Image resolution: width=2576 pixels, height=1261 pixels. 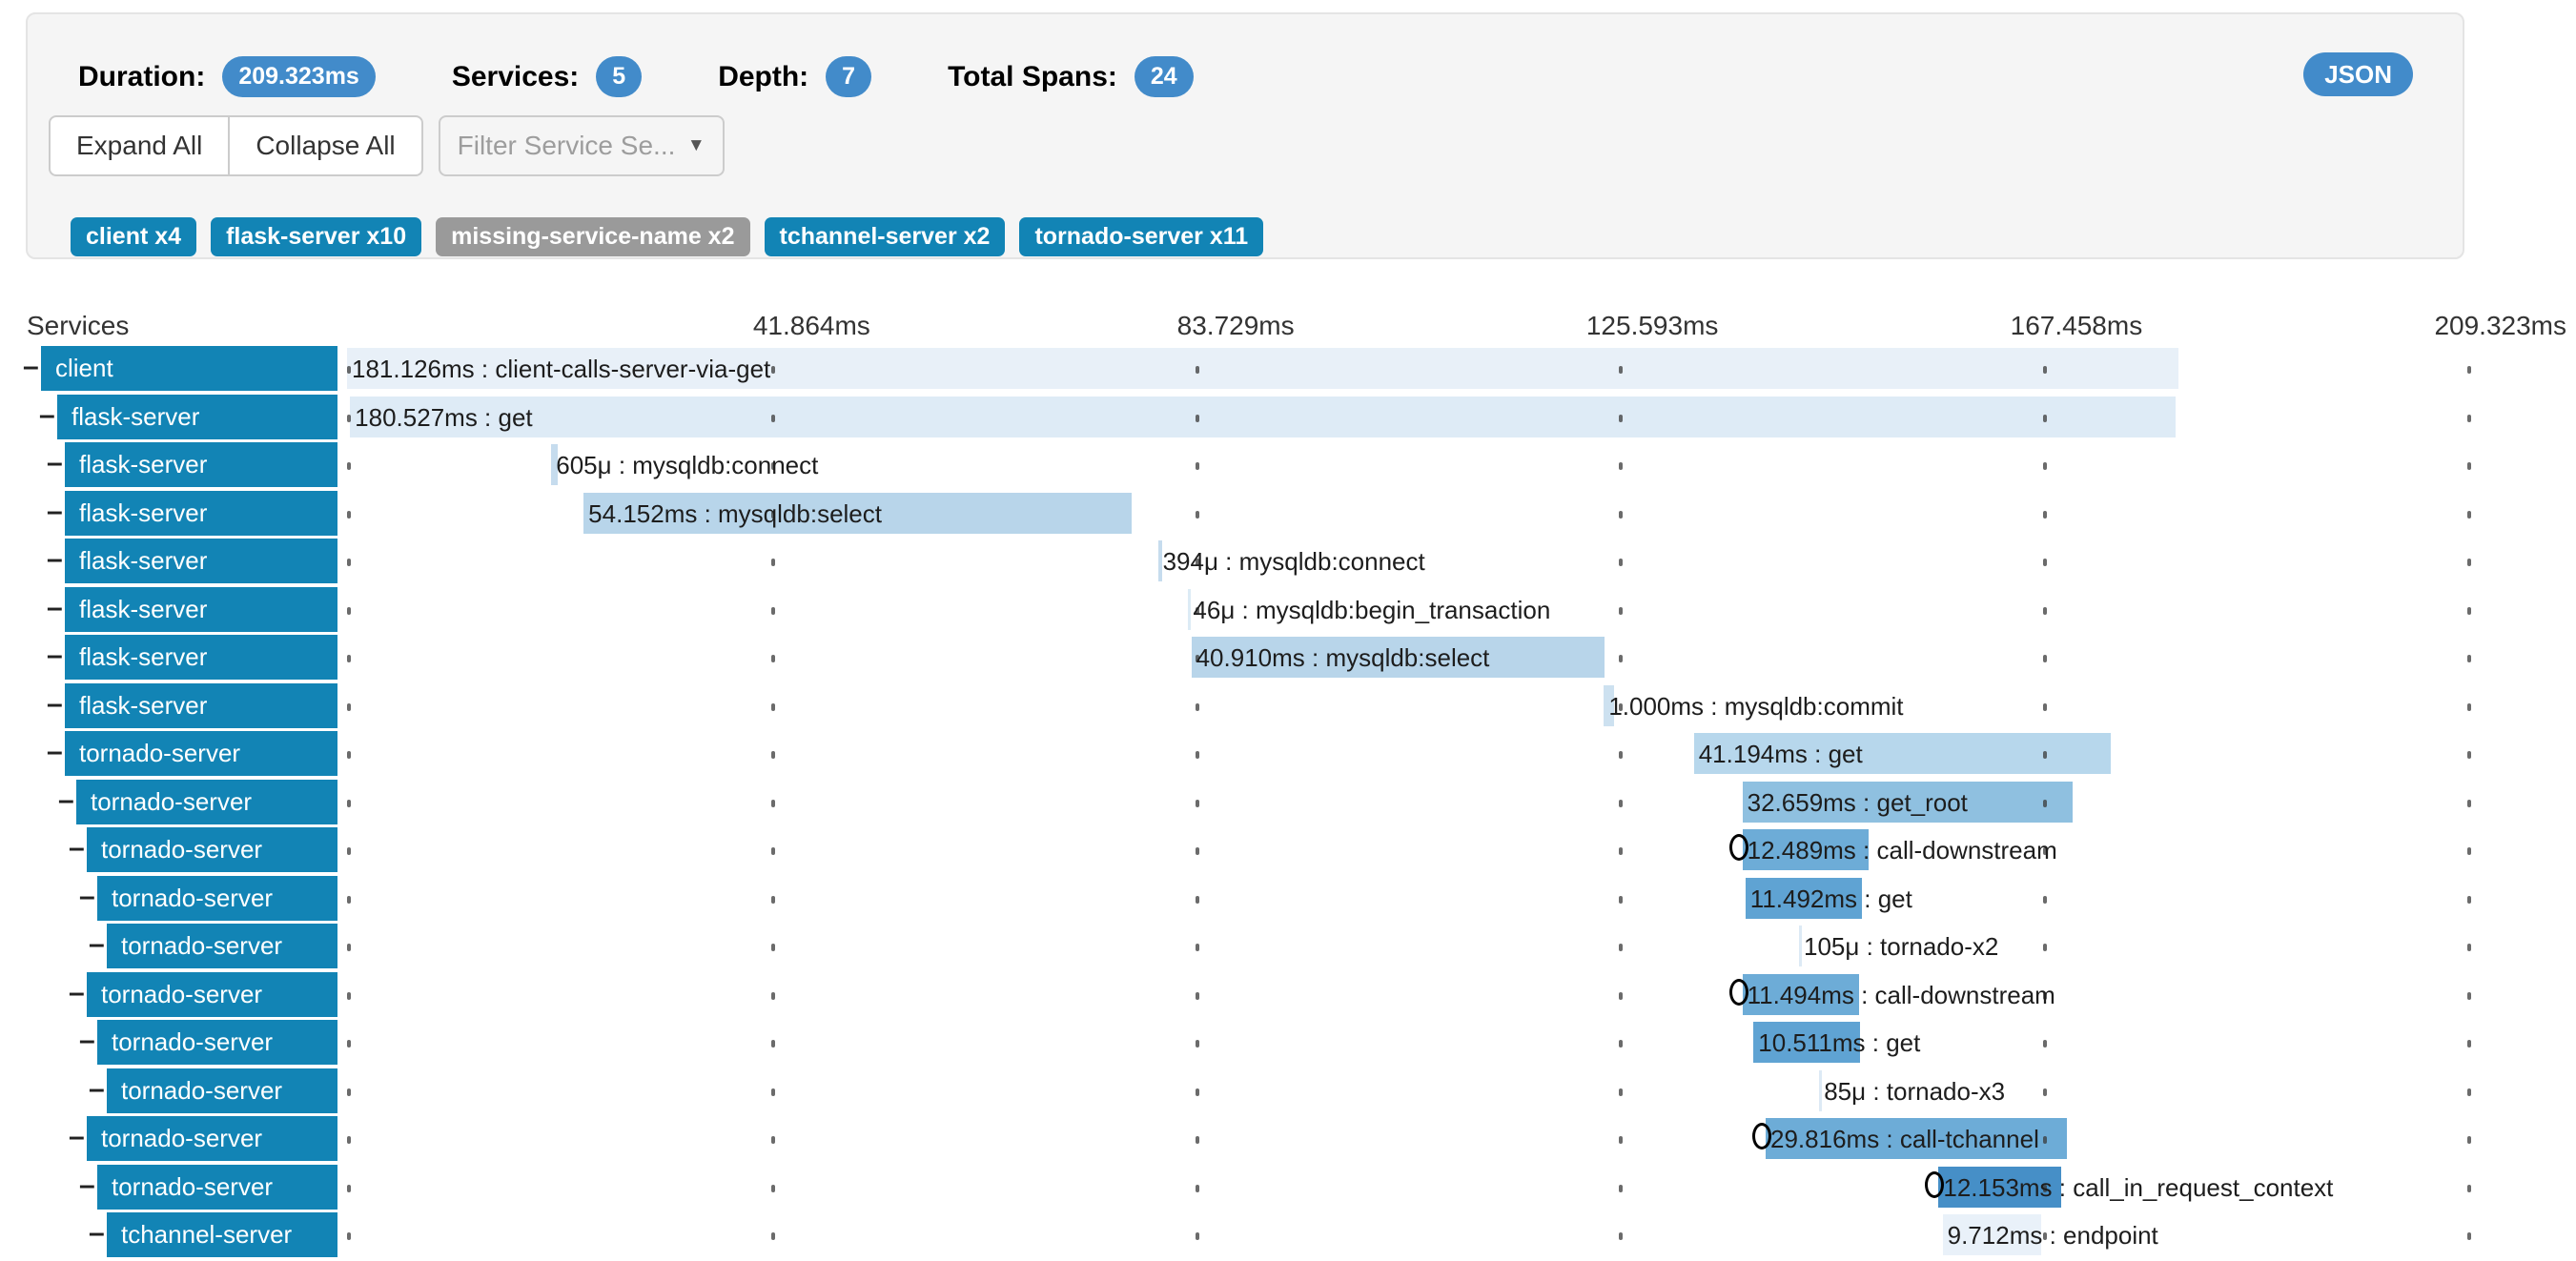 I want to click on trace-row: – flask-server 54.152ms : mysqldb:select, so click(x=1288, y=513).